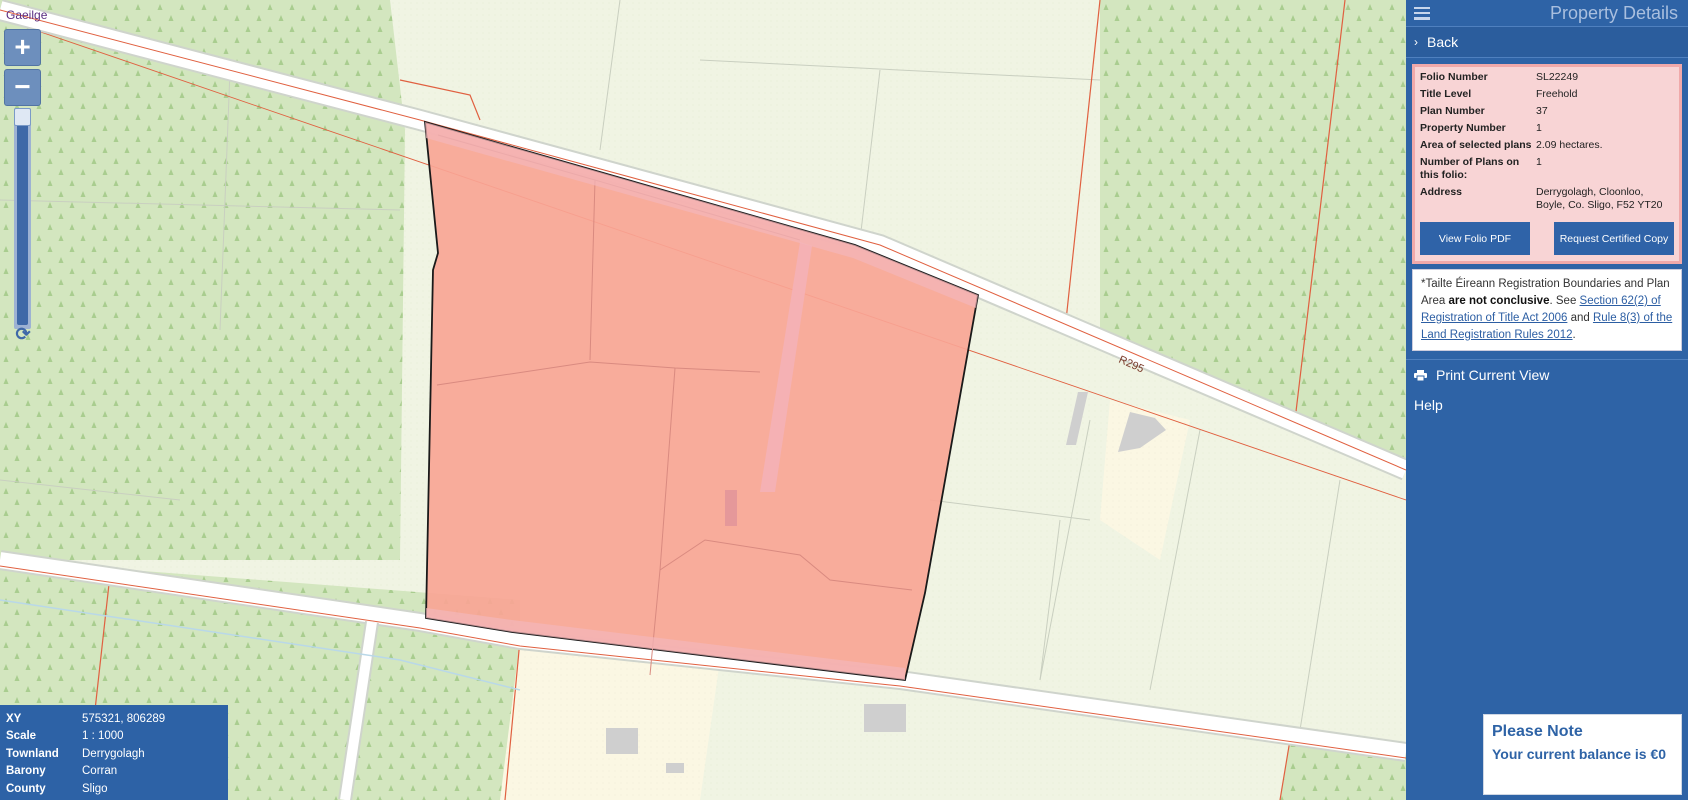  Describe the element at coordinates (124, 718) in the screenshot. I see `info-value: 575321, 806289` at that location.